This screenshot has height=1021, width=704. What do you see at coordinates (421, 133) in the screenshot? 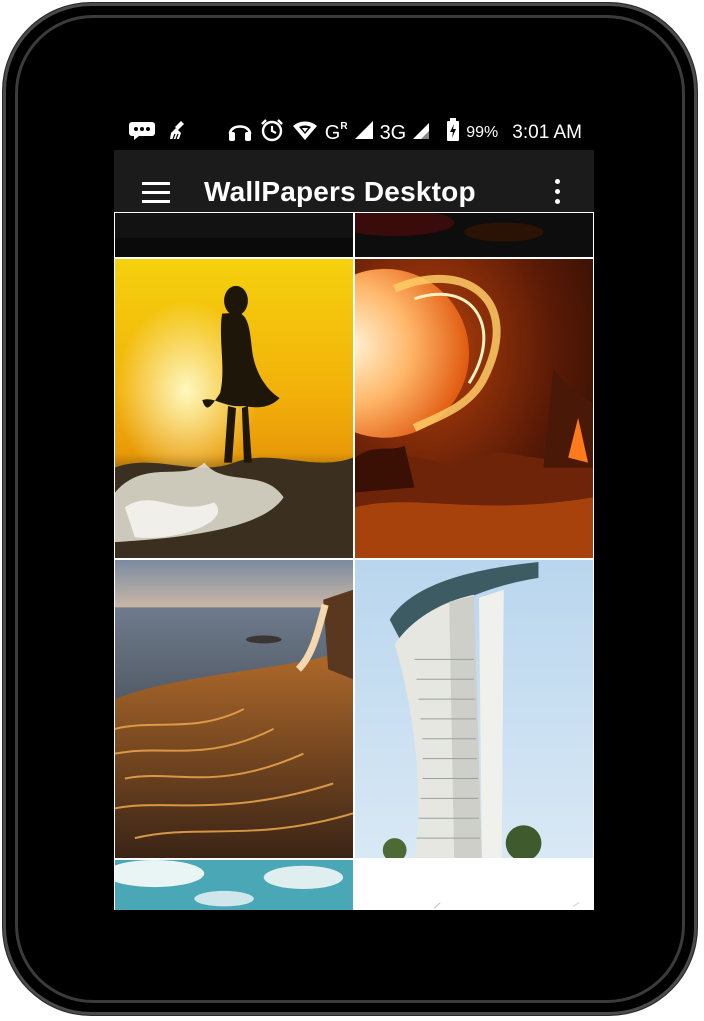
I see `signal-icon-secondary` at bounding box center [421, 133].